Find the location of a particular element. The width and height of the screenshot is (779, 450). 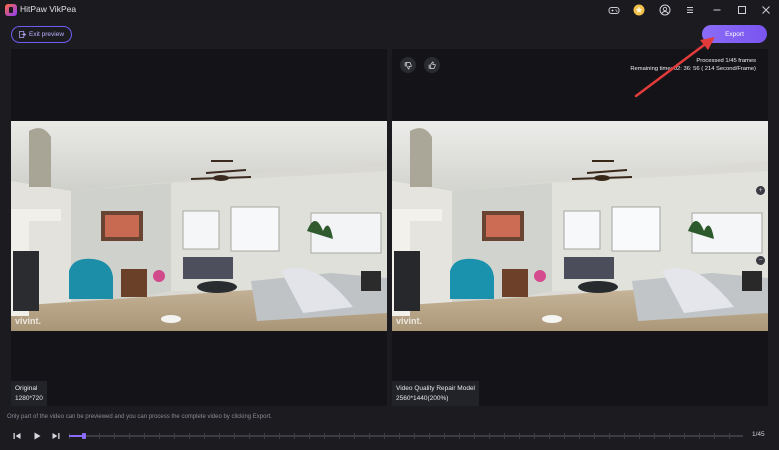

close-icon is located at coordinates (766, 10).